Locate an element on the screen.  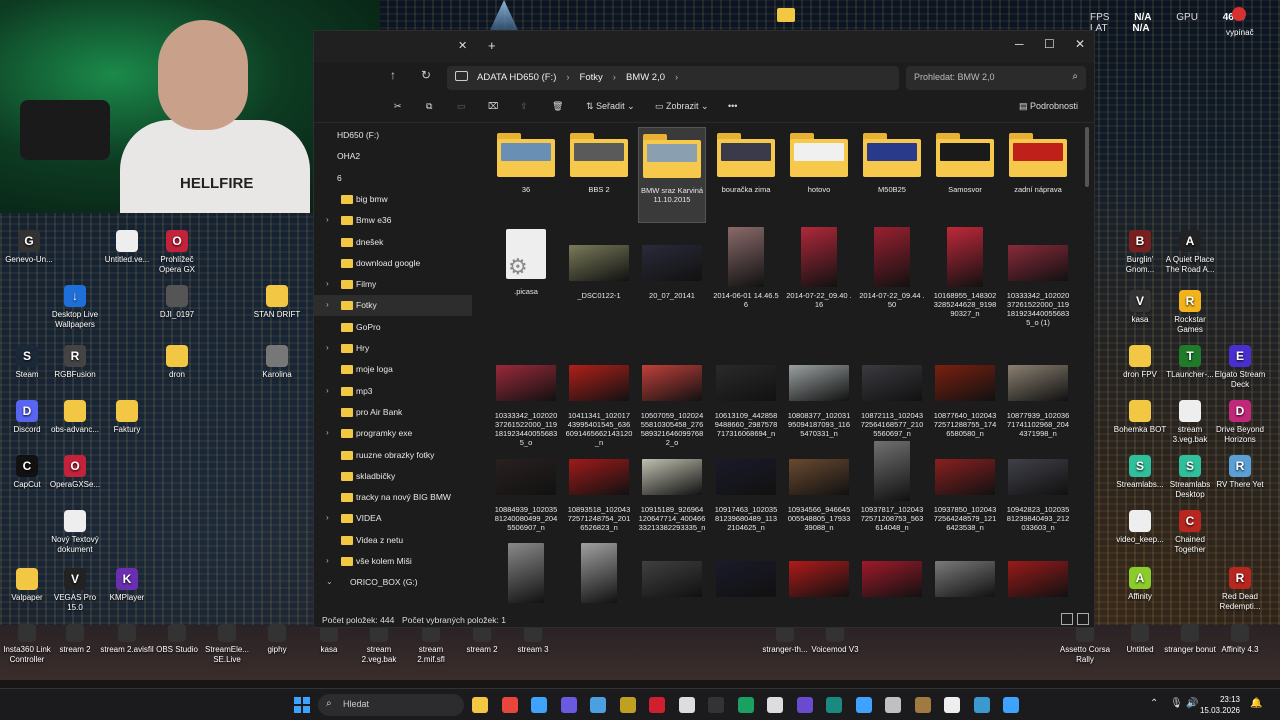
paste-icon: ▭ is located at coordinates (461, 106).